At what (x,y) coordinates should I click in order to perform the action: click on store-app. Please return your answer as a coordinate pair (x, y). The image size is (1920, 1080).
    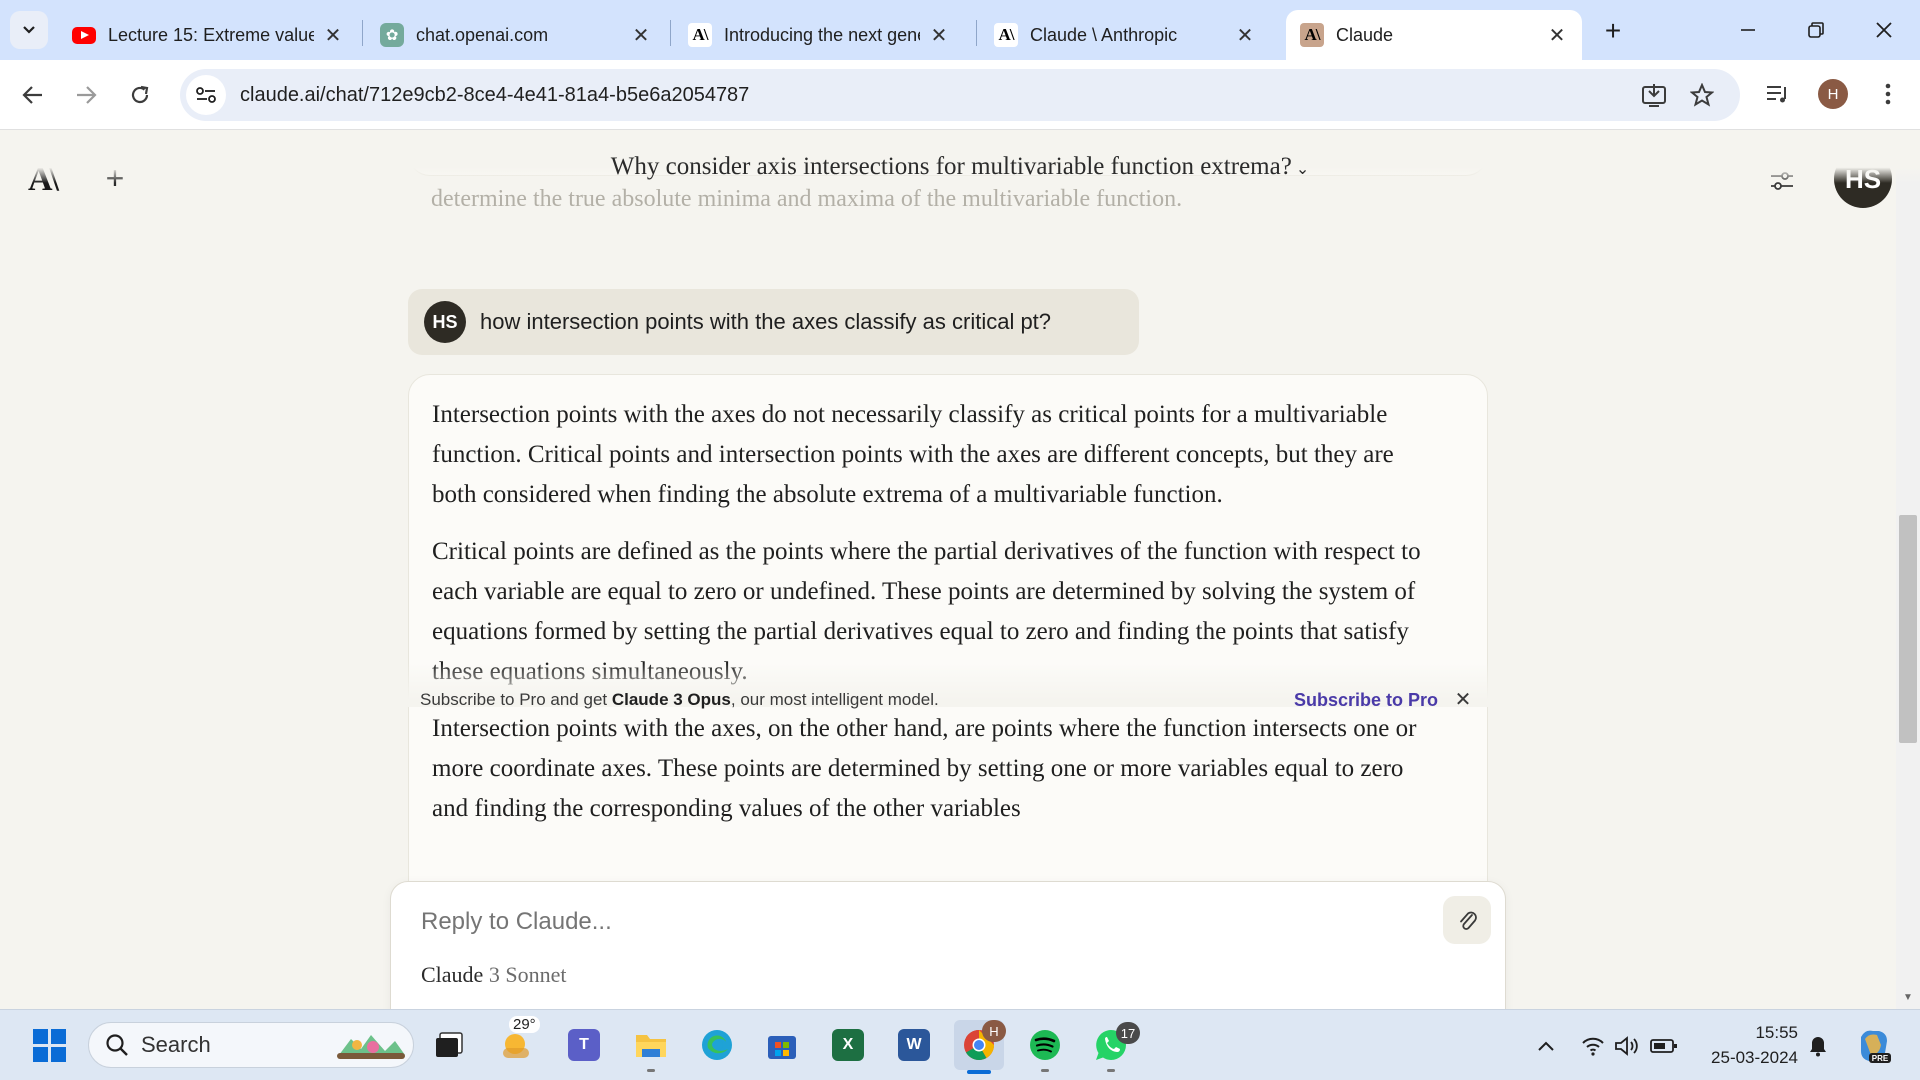
    Looking at the image, I should click on (782, 1045).